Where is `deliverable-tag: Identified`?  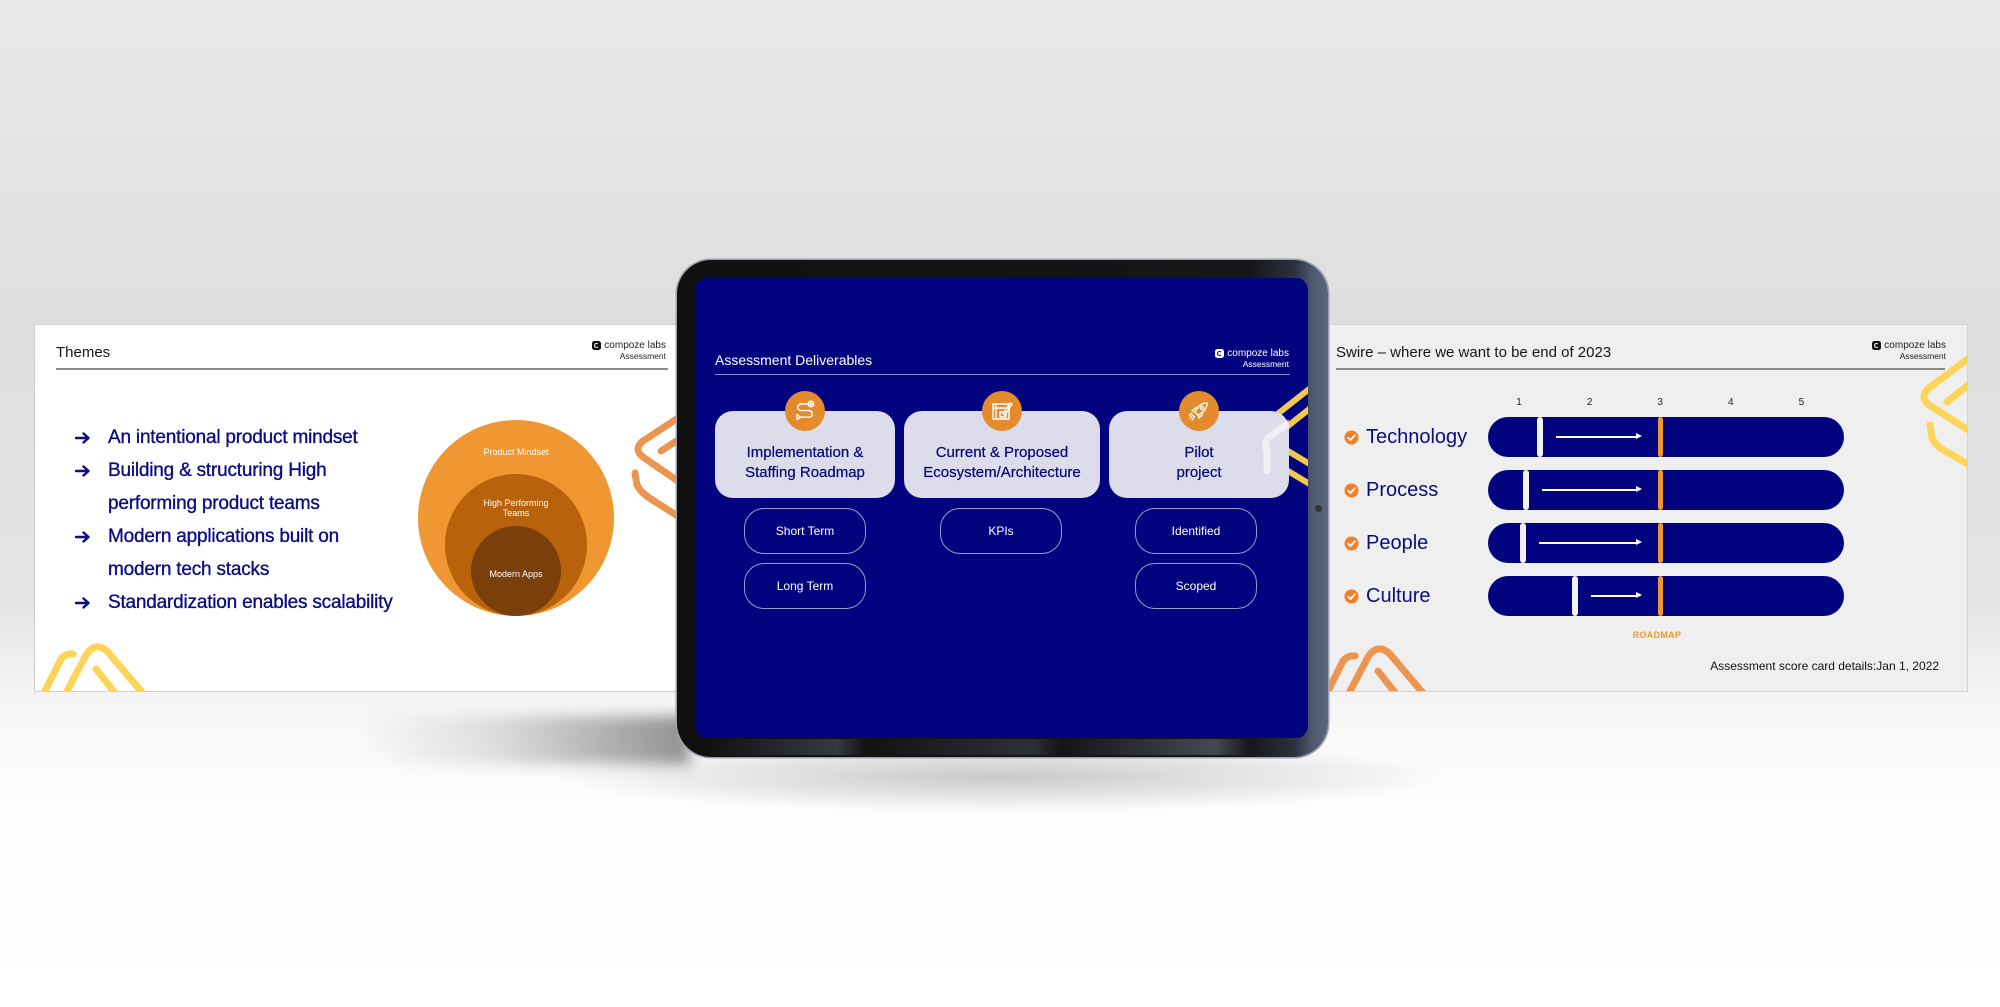
deliverable-tag: Identified is located at coordinates (1196, 531).